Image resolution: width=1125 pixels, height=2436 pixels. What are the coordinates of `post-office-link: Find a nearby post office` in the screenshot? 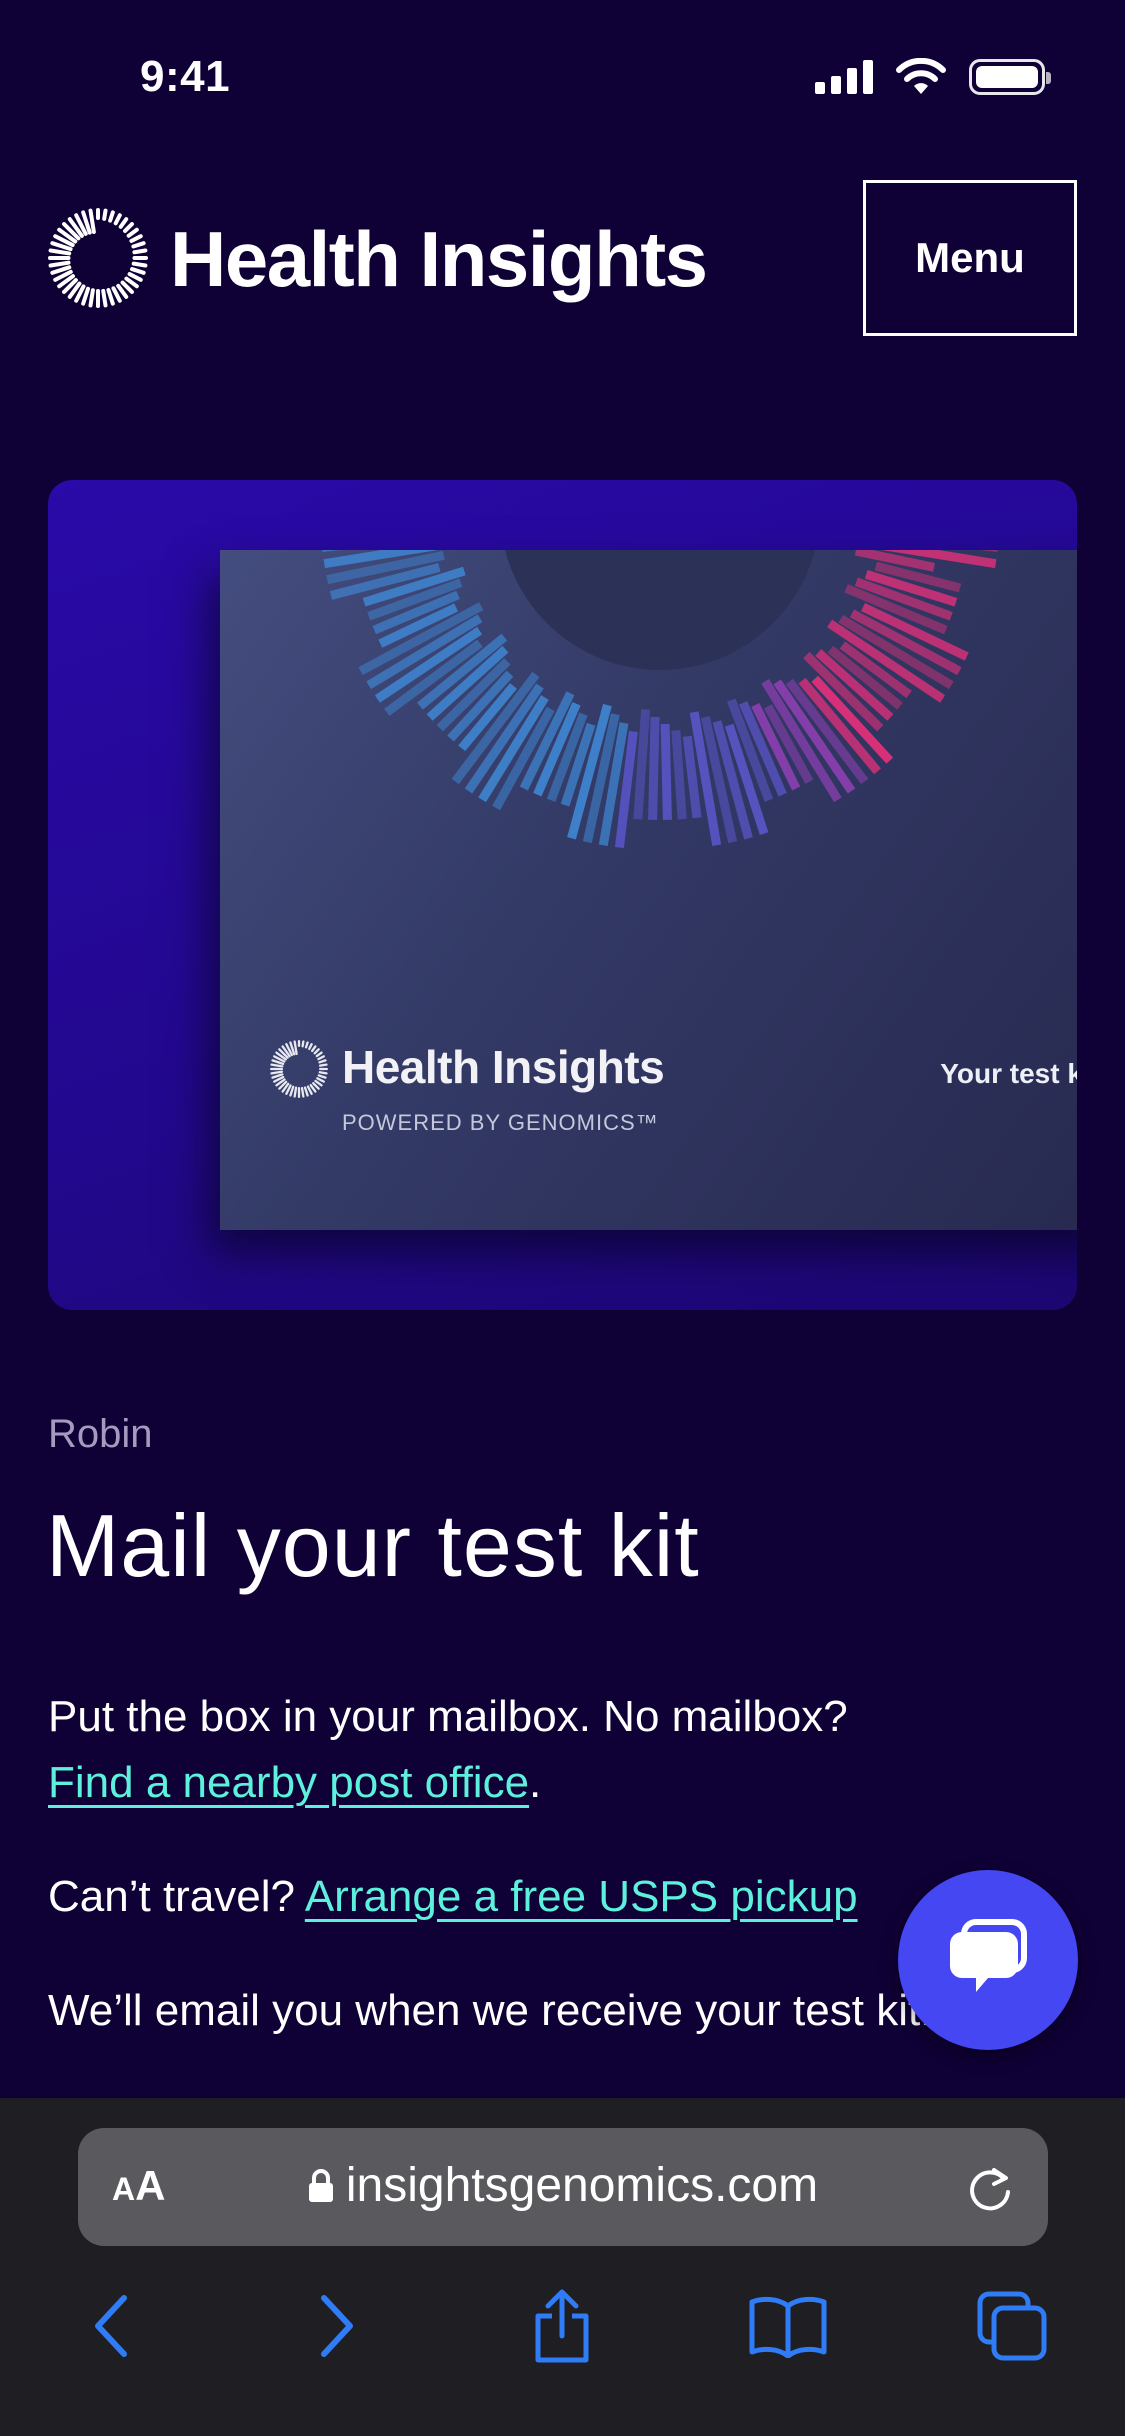 It's located at (288, 1782).